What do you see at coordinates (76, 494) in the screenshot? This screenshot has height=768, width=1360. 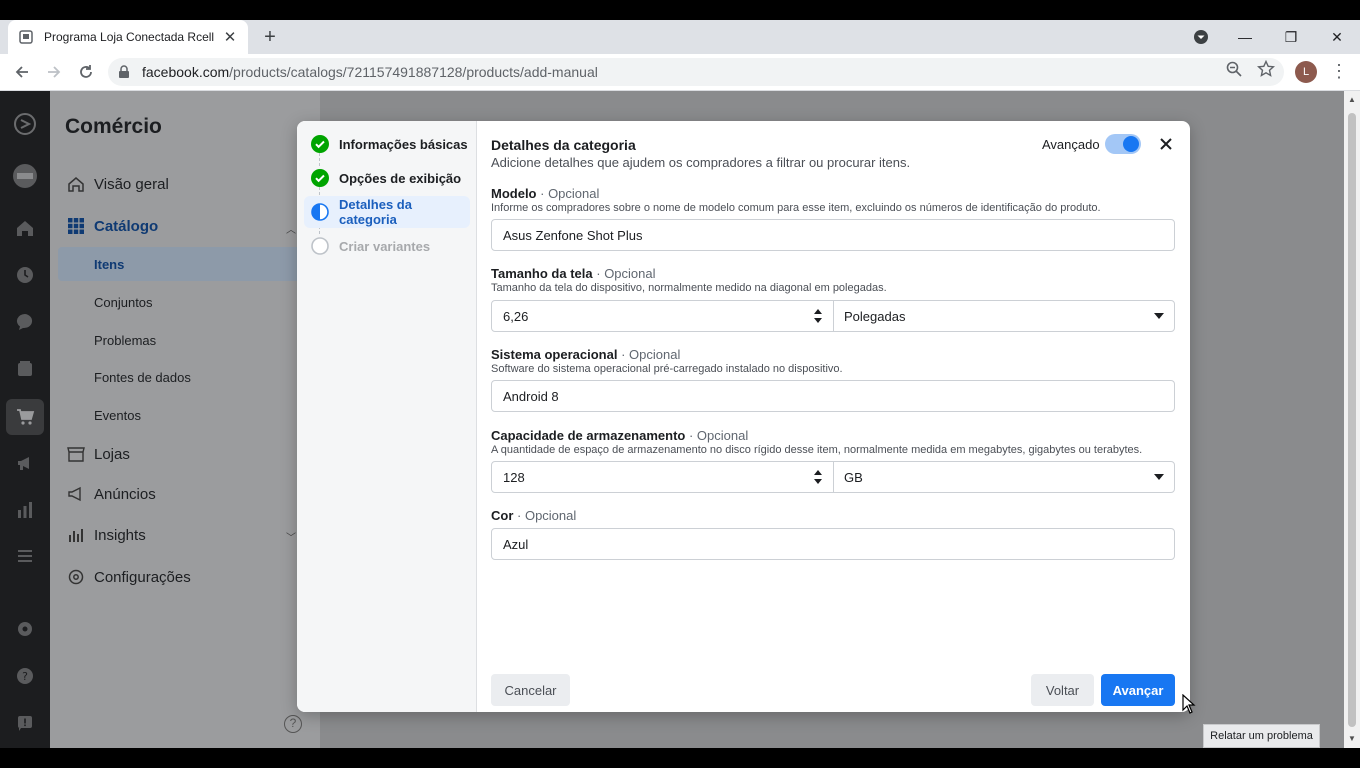 I see `megaphone-icon` at bounding box center [76, 494].